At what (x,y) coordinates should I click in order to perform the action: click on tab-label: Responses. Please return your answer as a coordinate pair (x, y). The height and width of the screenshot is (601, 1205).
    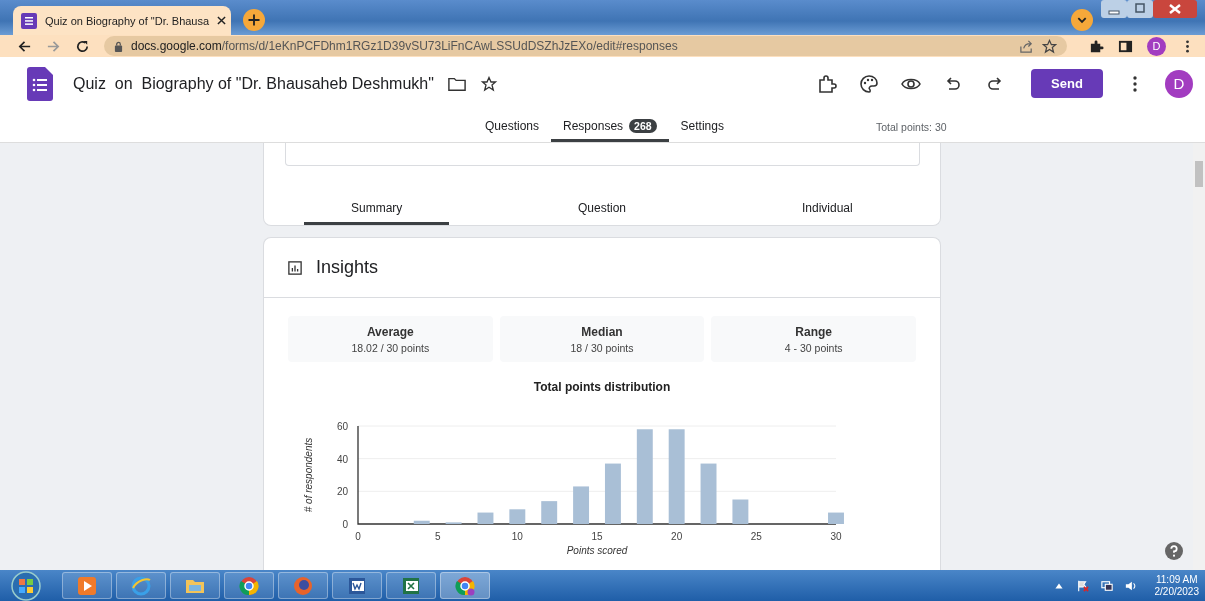
    Looking at the image, I should click on (593, 125).